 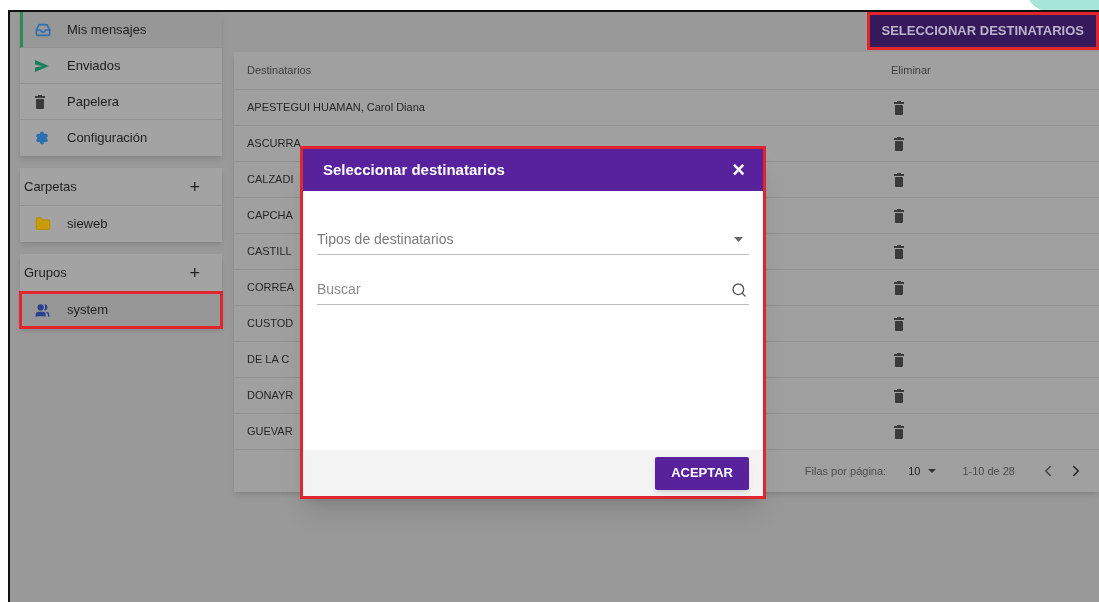 What do you see at coordinates (414, 169) in the screenshot?
I see `dialog-title: Seleccionar destinatarios` at bounding box center [414, 169].